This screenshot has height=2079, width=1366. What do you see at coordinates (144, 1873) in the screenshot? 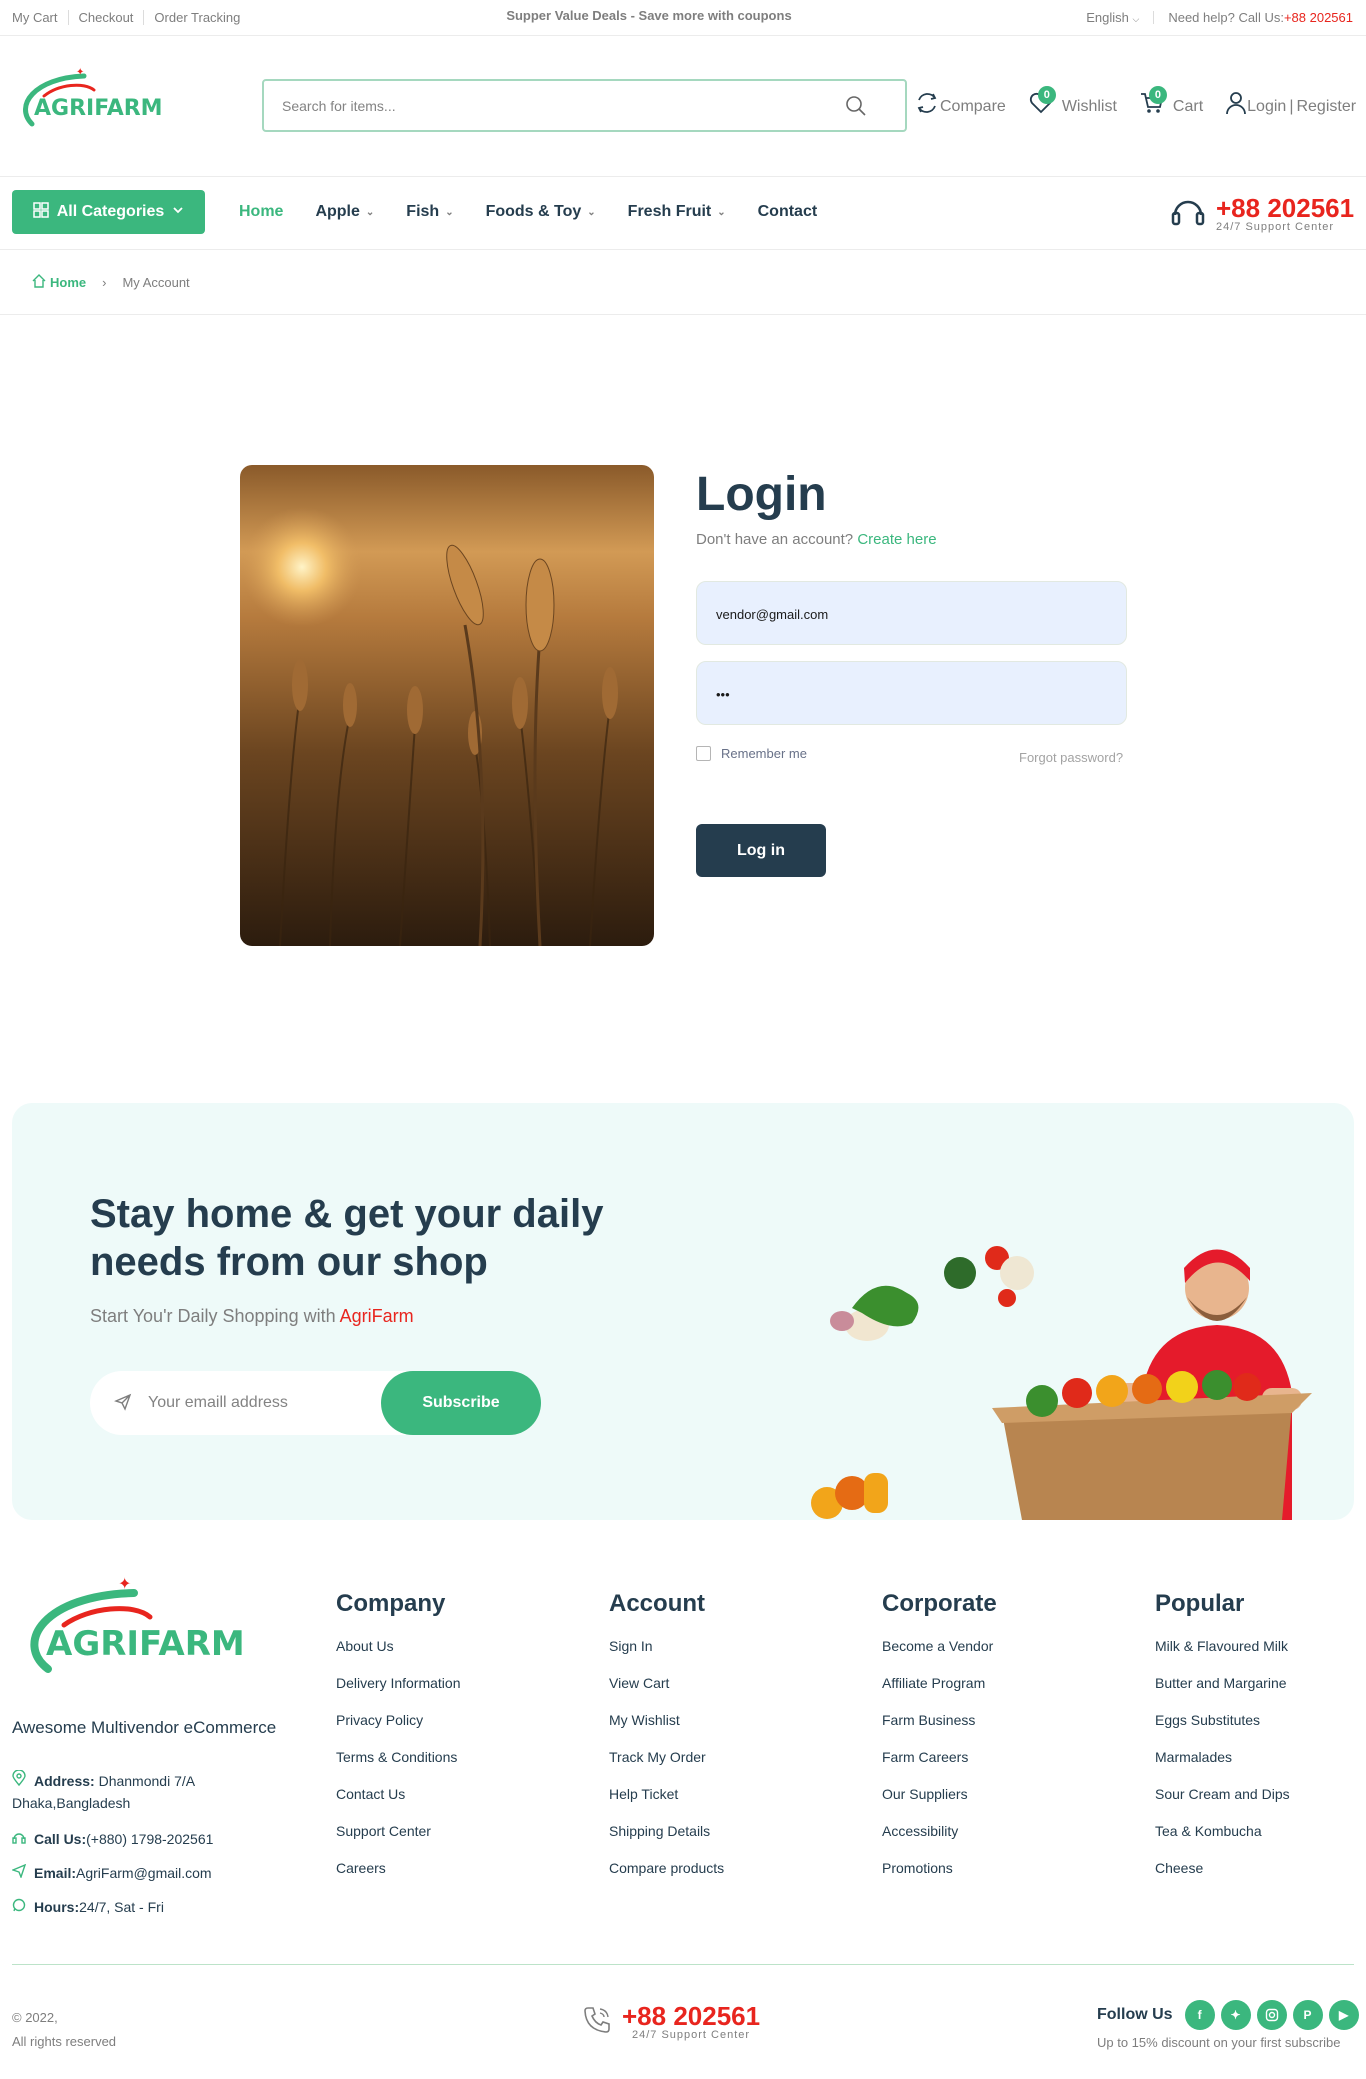
I see `email-value: AgriFarm@gmail.com` at bounding box center [144, 1873].